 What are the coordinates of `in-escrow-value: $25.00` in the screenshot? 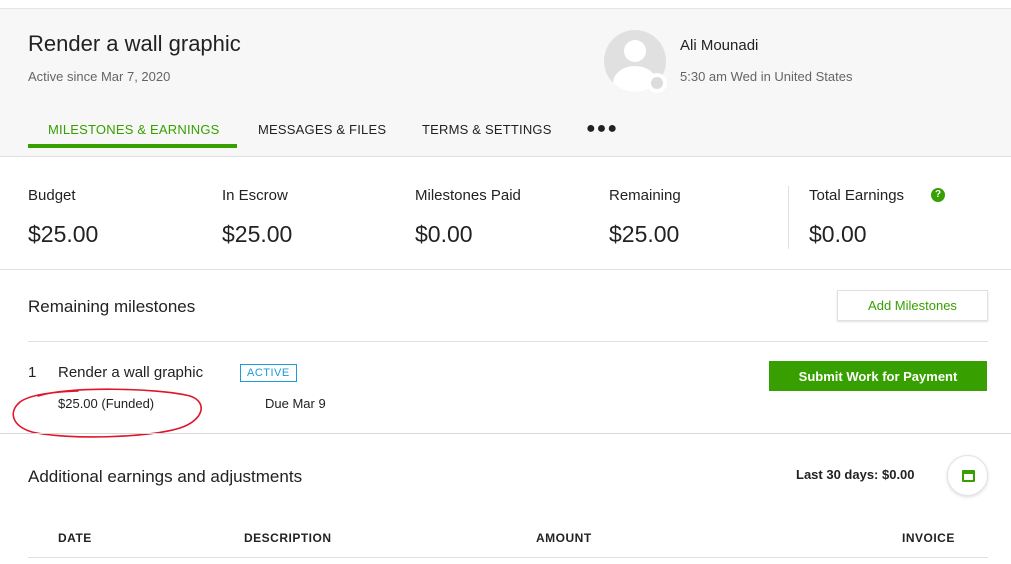 It's located at (257, 234).